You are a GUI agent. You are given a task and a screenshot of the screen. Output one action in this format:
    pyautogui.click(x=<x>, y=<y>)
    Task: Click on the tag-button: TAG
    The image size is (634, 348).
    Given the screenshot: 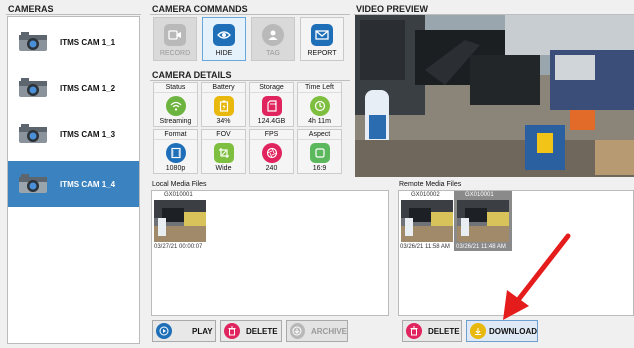 What is the action you would take?
    pyautogui.click(x=273, y=39)
    